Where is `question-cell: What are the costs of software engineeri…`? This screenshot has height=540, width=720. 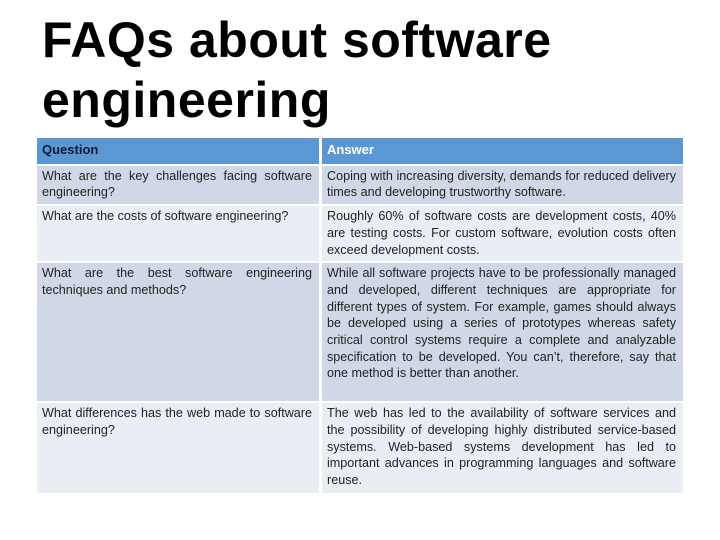
question-cell: What are the costs of software engineeri… is located at coordinates (179, 235).